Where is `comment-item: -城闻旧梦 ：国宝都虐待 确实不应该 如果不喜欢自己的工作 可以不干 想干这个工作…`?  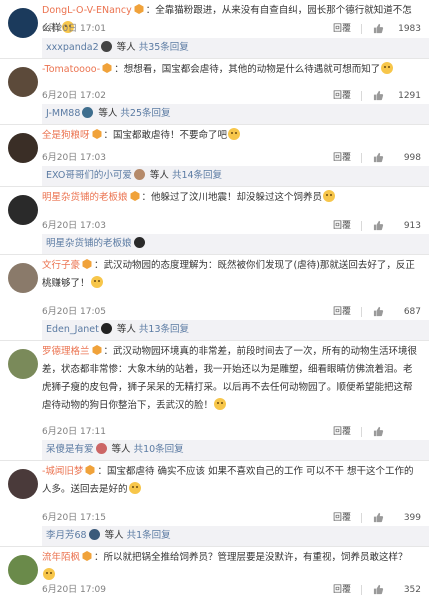 comment-item: -城闻旧梦 ：国宝都虐待 确实不应该 如果不喜欢自己的工作 可以不干 想干这个工作… is located at coordinates (214, 493).